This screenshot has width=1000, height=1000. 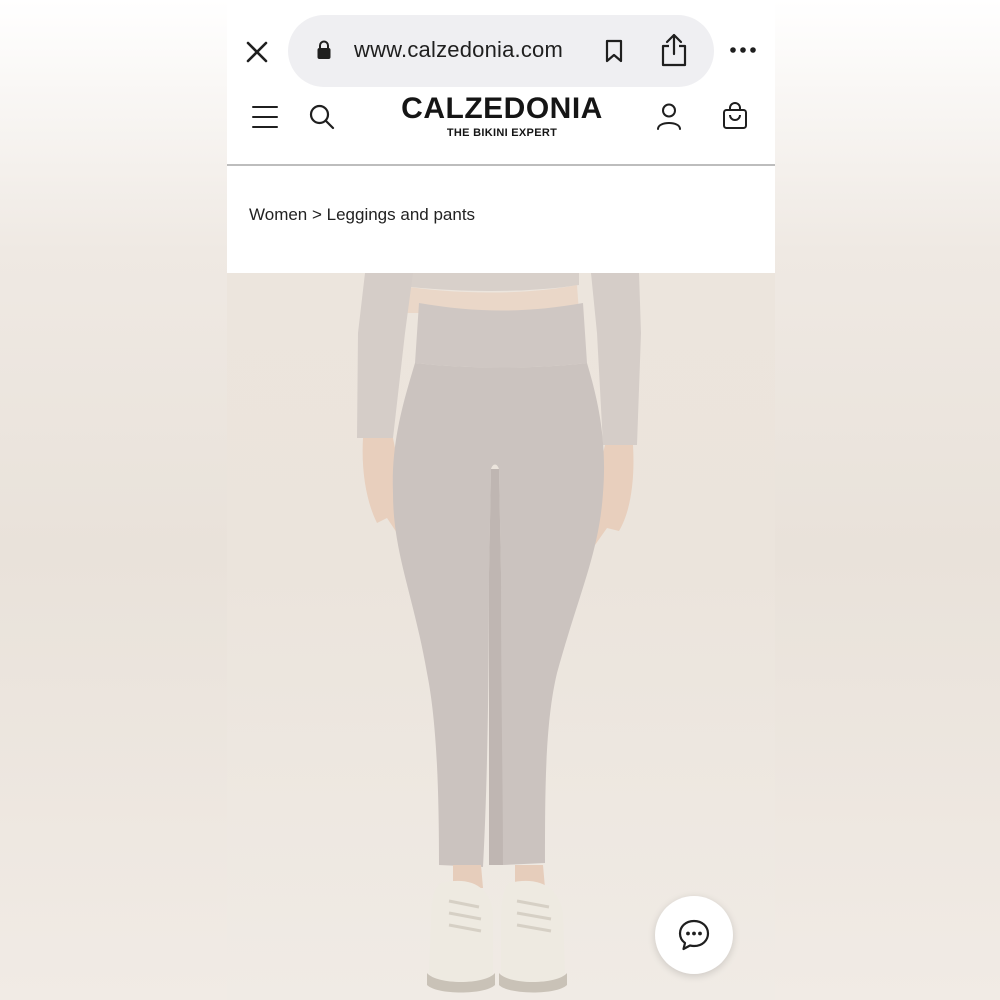 What do you see at coordinates (501, 165) in the screenshot?
I see `header-divider` at bounding box center [501, 165].